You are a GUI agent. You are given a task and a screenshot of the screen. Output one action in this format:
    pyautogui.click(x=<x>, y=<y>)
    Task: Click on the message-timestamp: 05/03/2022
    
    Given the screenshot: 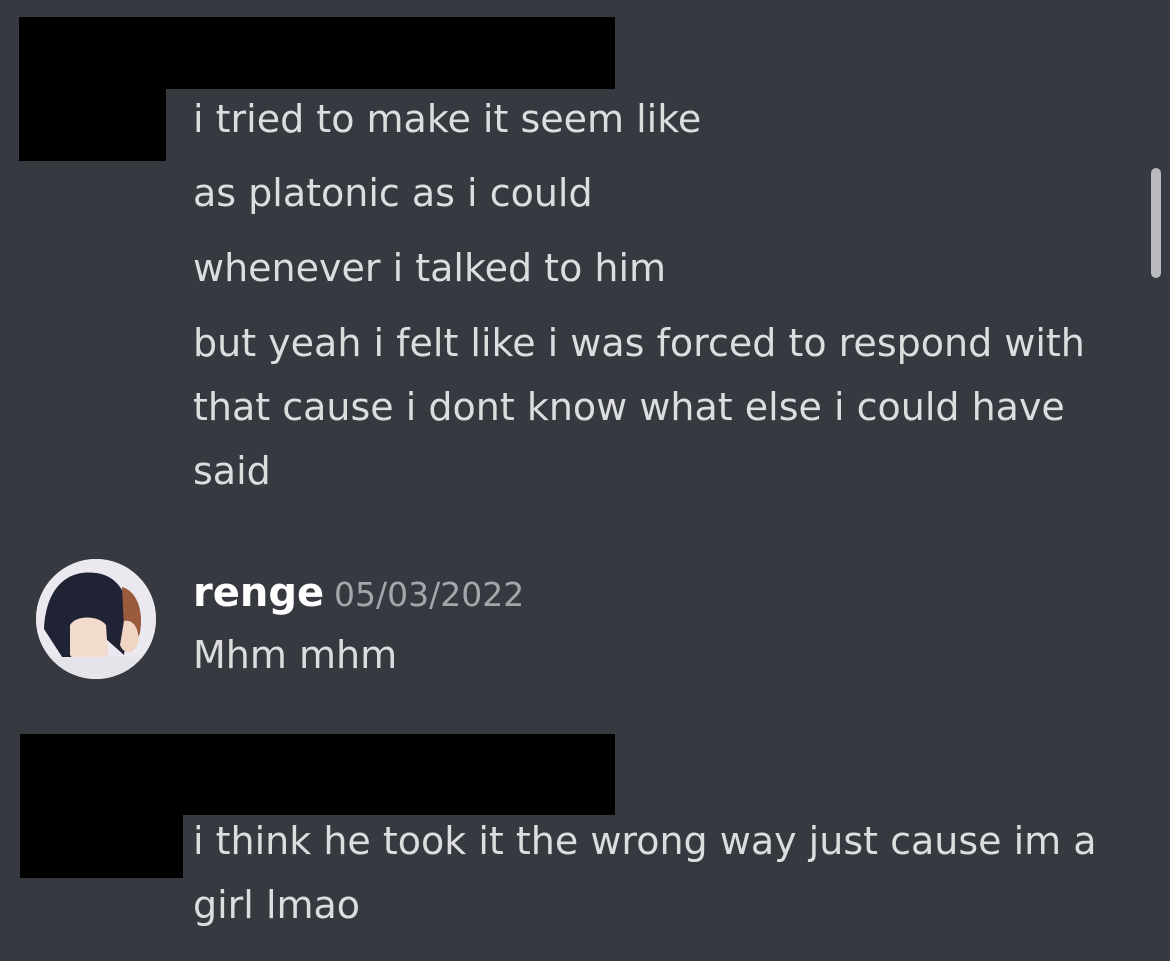 What is the action you would take?
    pyautogui.click(x=429, y=594)
    